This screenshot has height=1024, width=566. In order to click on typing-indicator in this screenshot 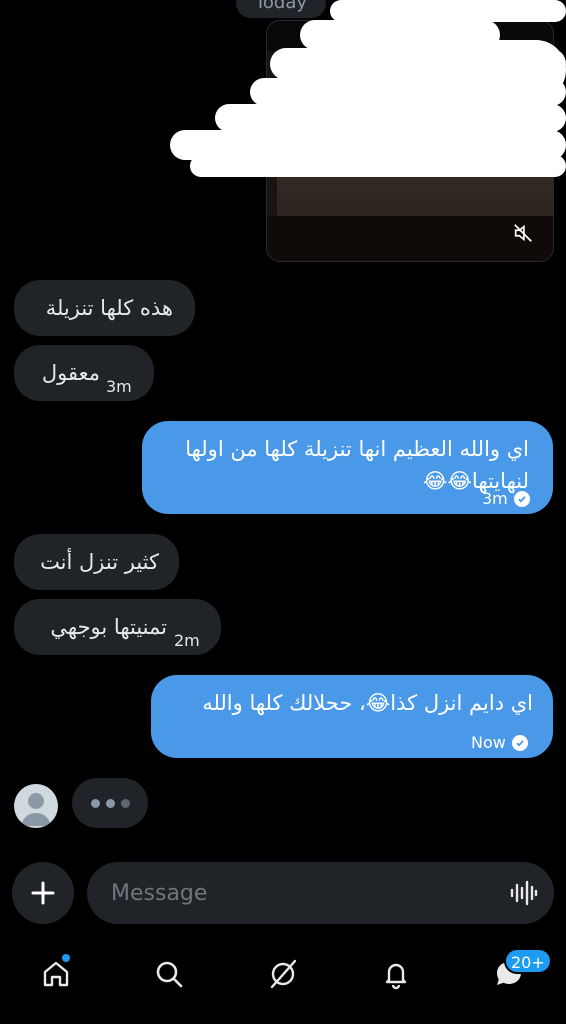, I will do `click(110, 803)`.